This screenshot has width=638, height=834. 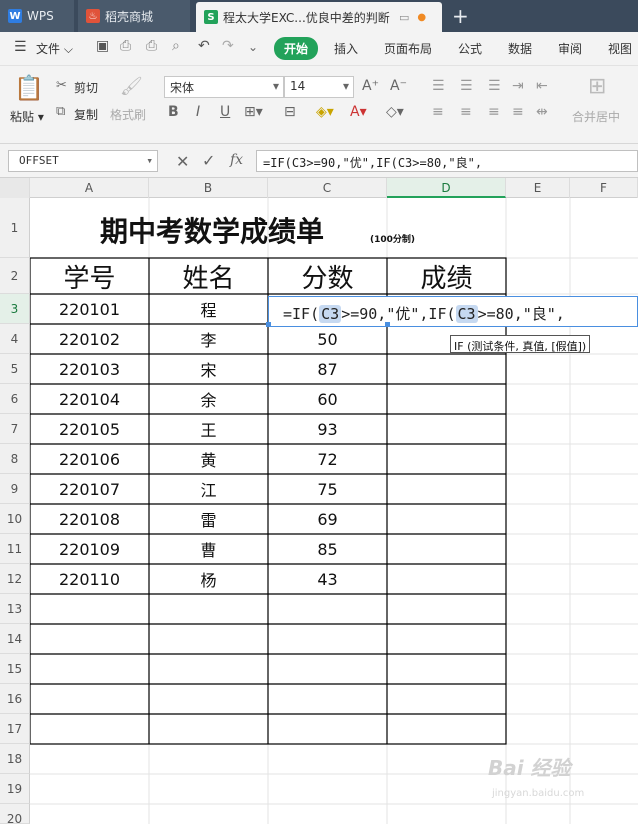 I want to click on merge-center-icon: ⊞, so click(x=597, y=86).